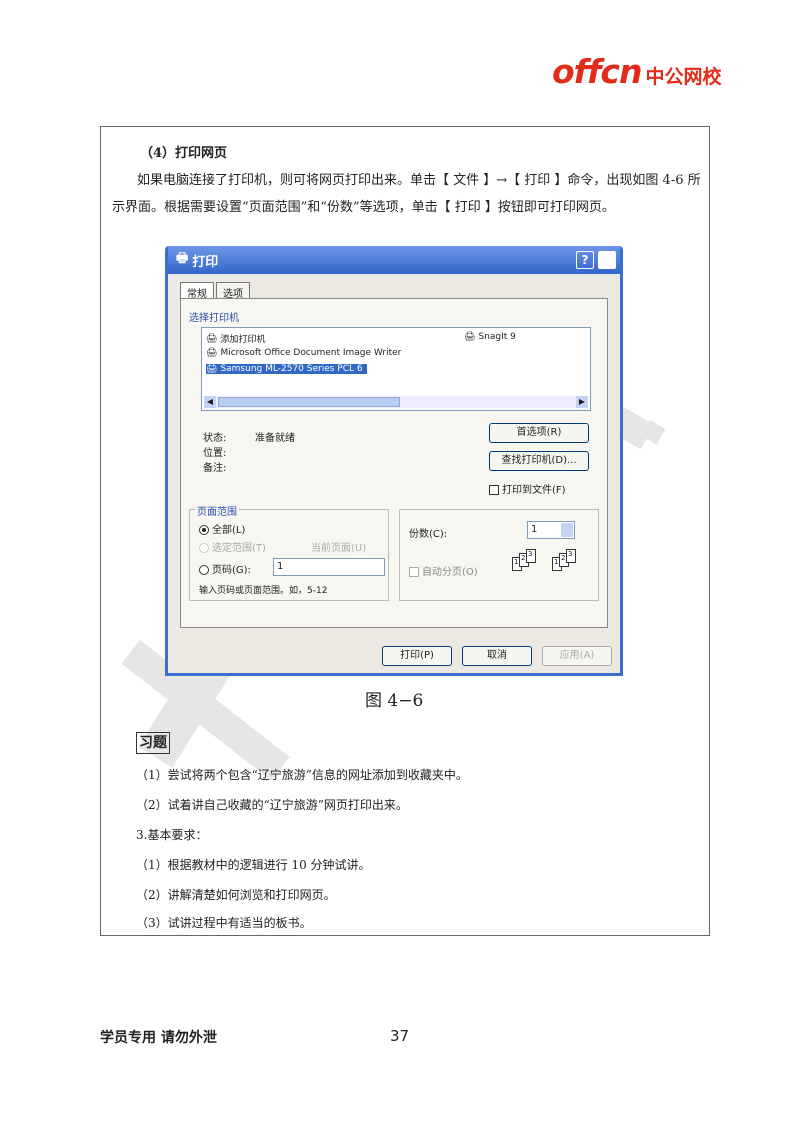  I want to click on range-selection-radio: 选定范围(T), so click(232, 546).